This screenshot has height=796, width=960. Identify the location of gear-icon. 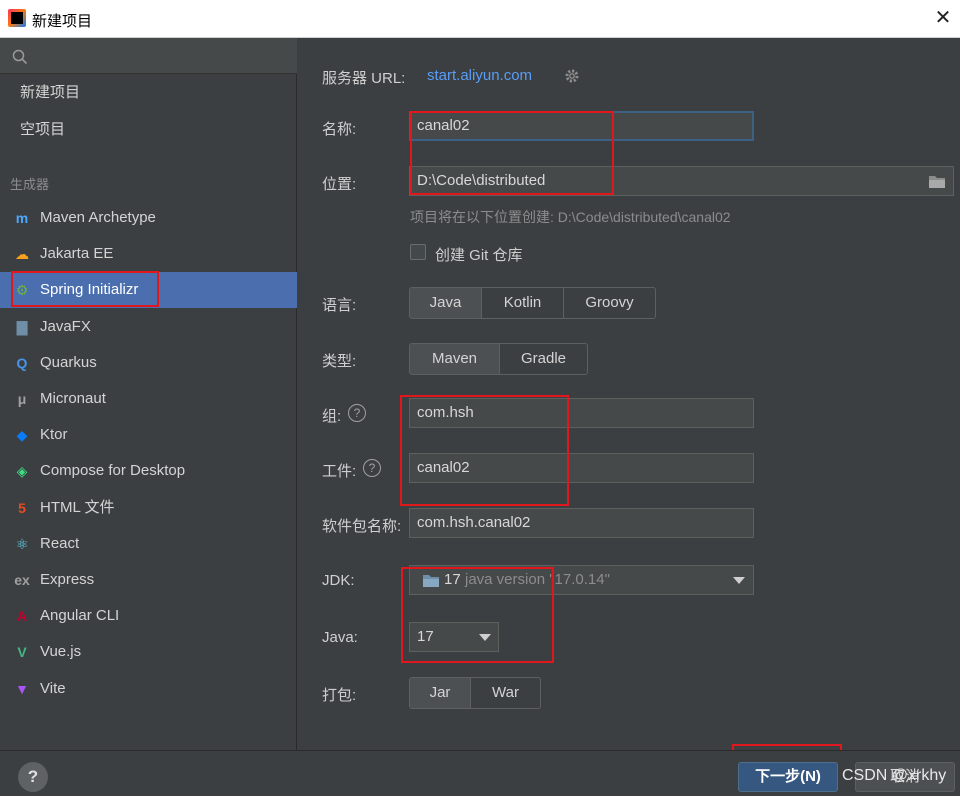
(572, 76).